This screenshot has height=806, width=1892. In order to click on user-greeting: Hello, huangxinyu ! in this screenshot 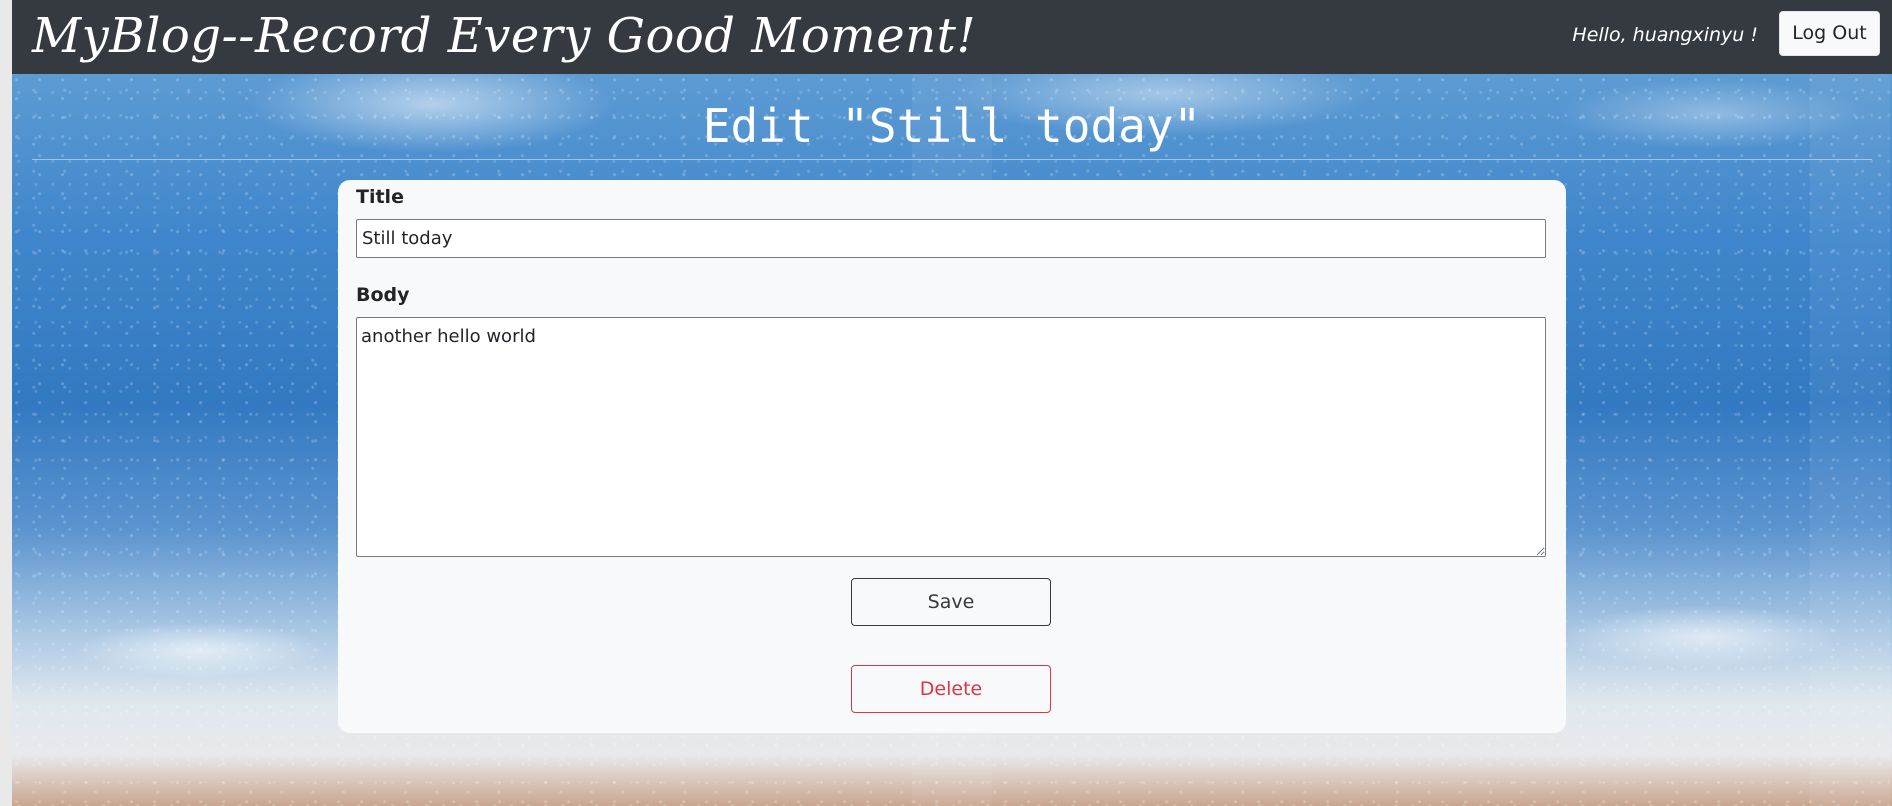, I will do `click(1665, 35)`.